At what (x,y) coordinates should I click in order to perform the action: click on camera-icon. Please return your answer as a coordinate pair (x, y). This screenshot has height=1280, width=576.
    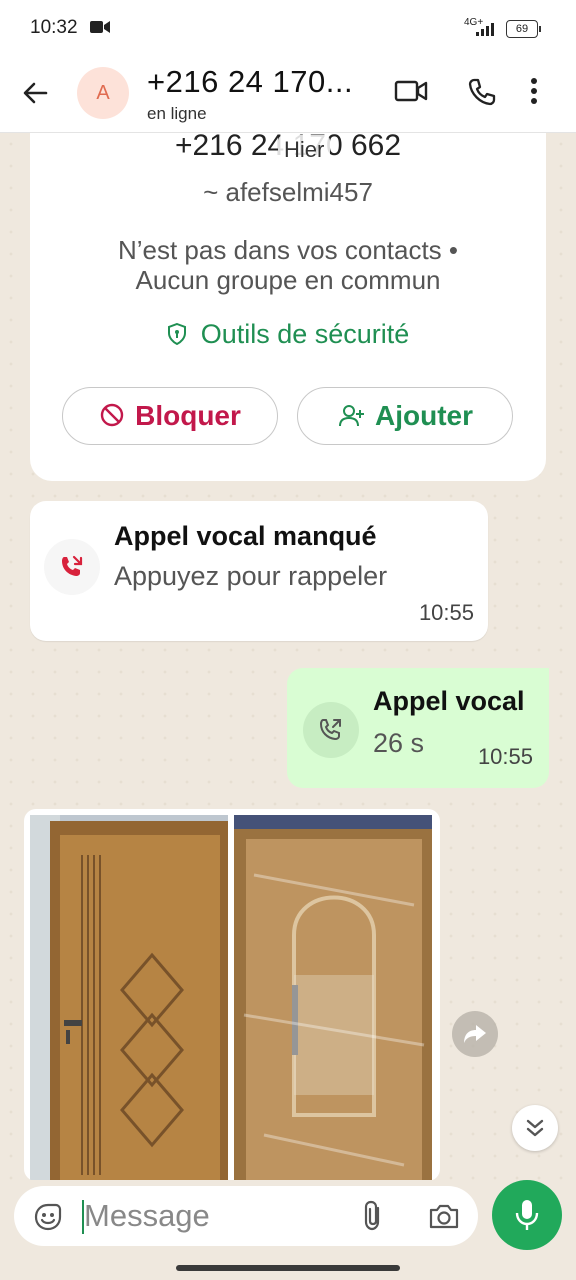
    Looking at the image, I should click on (444, 1218).